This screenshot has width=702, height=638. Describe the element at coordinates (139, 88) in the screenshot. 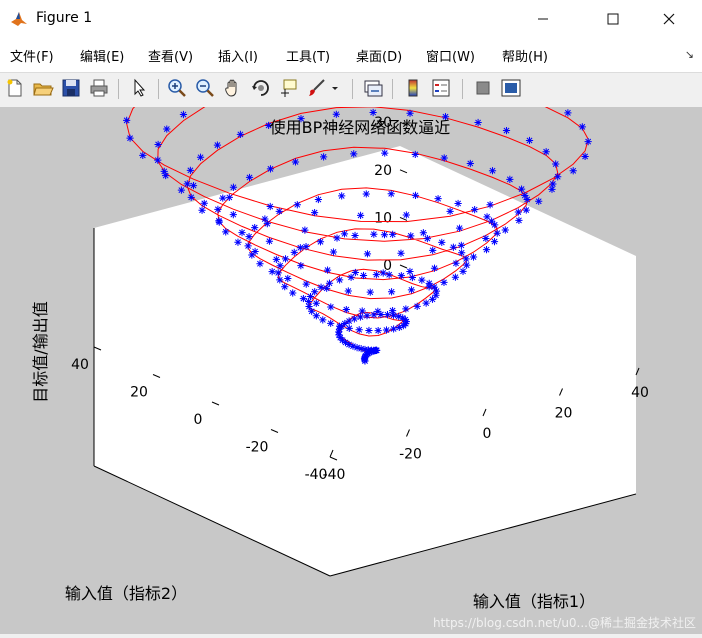

I see `pointer-icon` at that location.